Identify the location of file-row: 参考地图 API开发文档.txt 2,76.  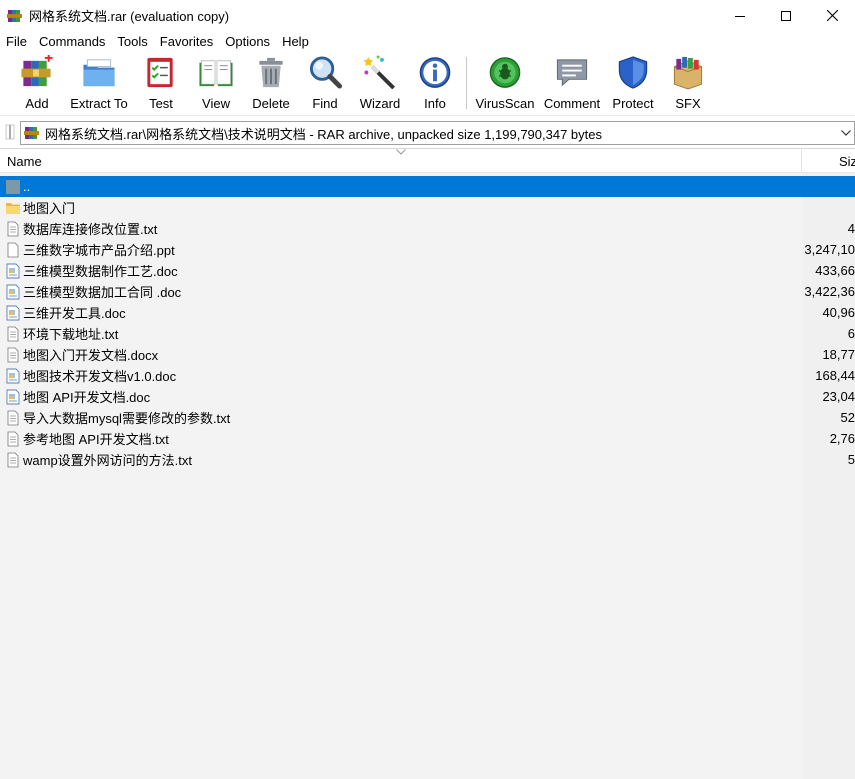
(427, 438).